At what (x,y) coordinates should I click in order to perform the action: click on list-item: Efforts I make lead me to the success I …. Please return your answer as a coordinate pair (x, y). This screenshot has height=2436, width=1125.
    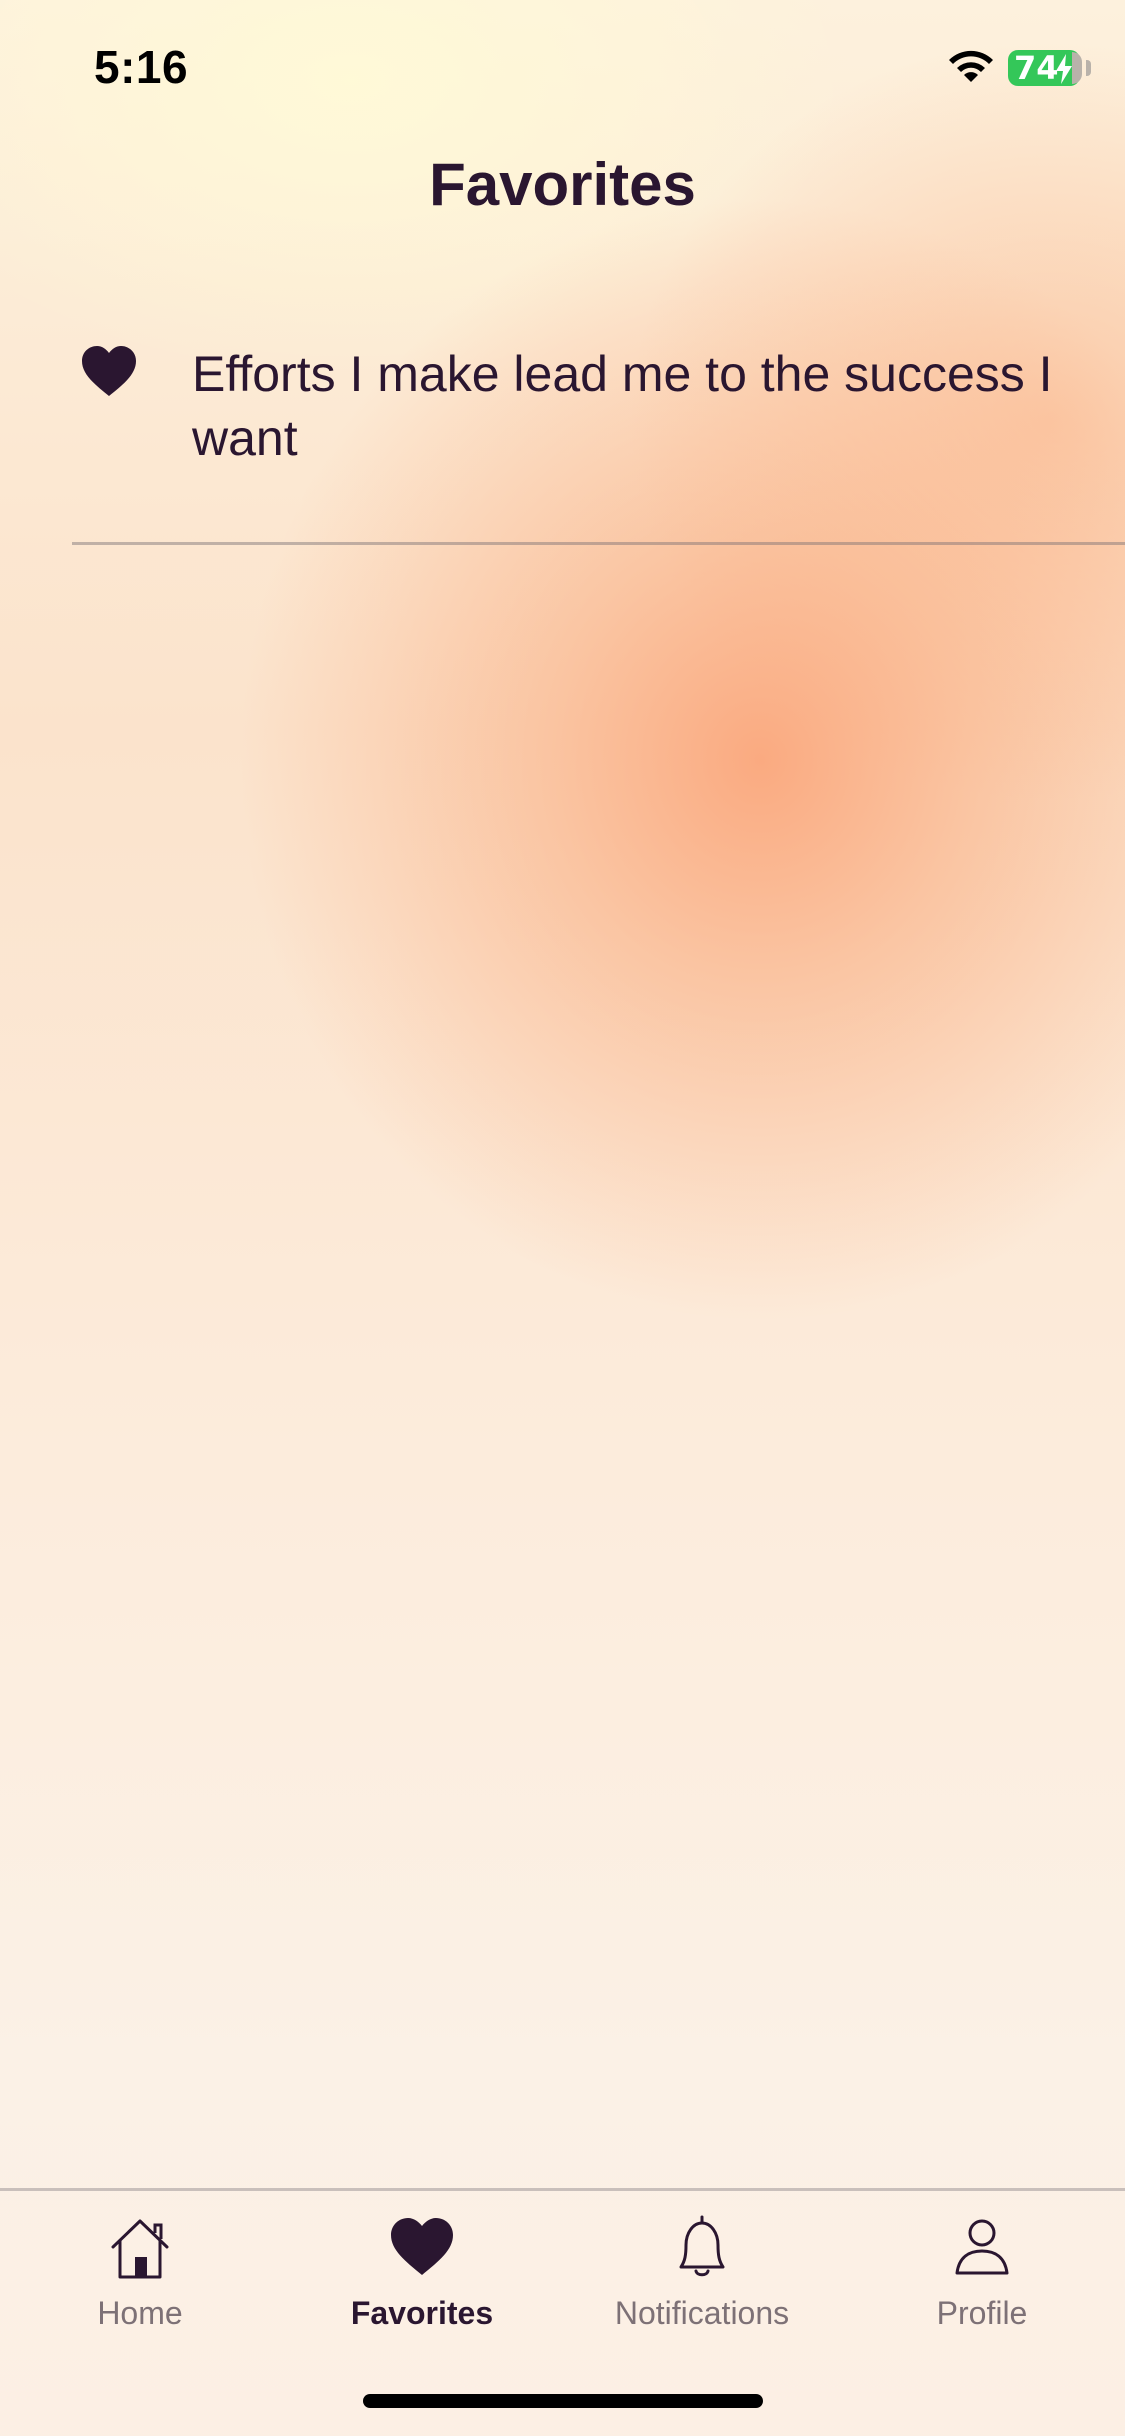
    Looking at the image, I should click on (598, 438).